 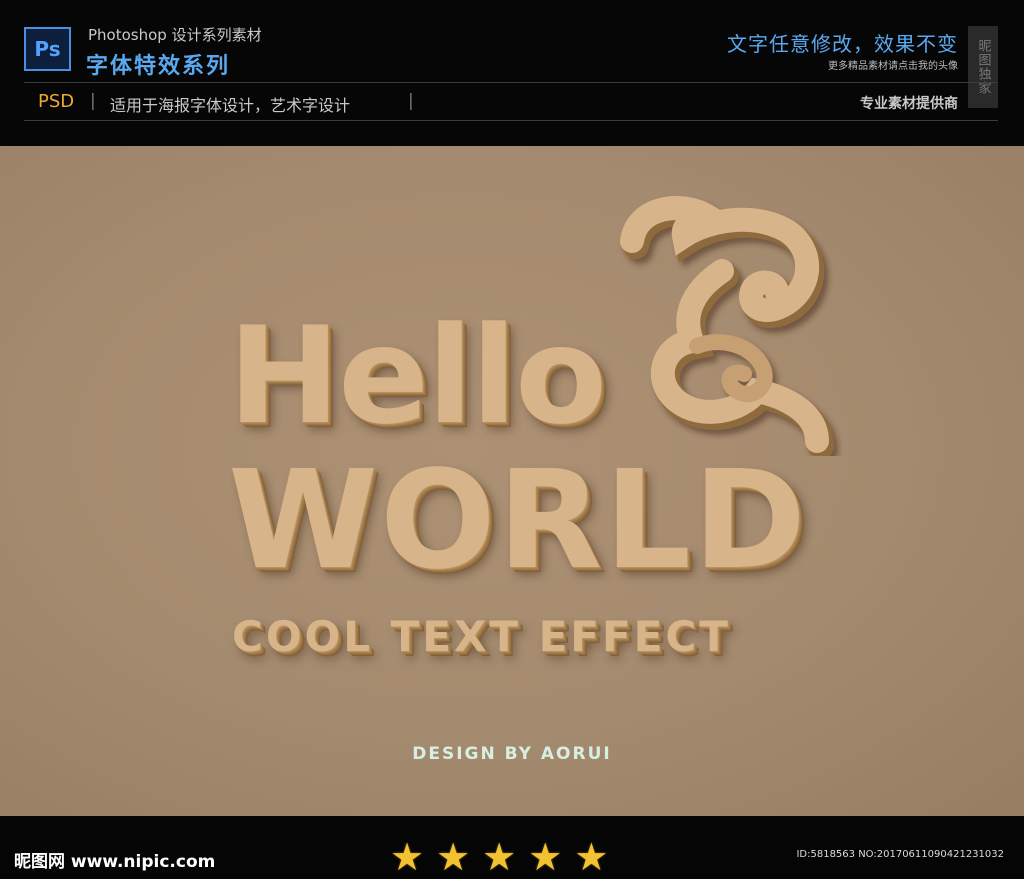 What do you see at coordinates (512, 754) in the screenshot?
I see `design-credit: DESIGN BY AORUI` at bounding box center [512, 754].